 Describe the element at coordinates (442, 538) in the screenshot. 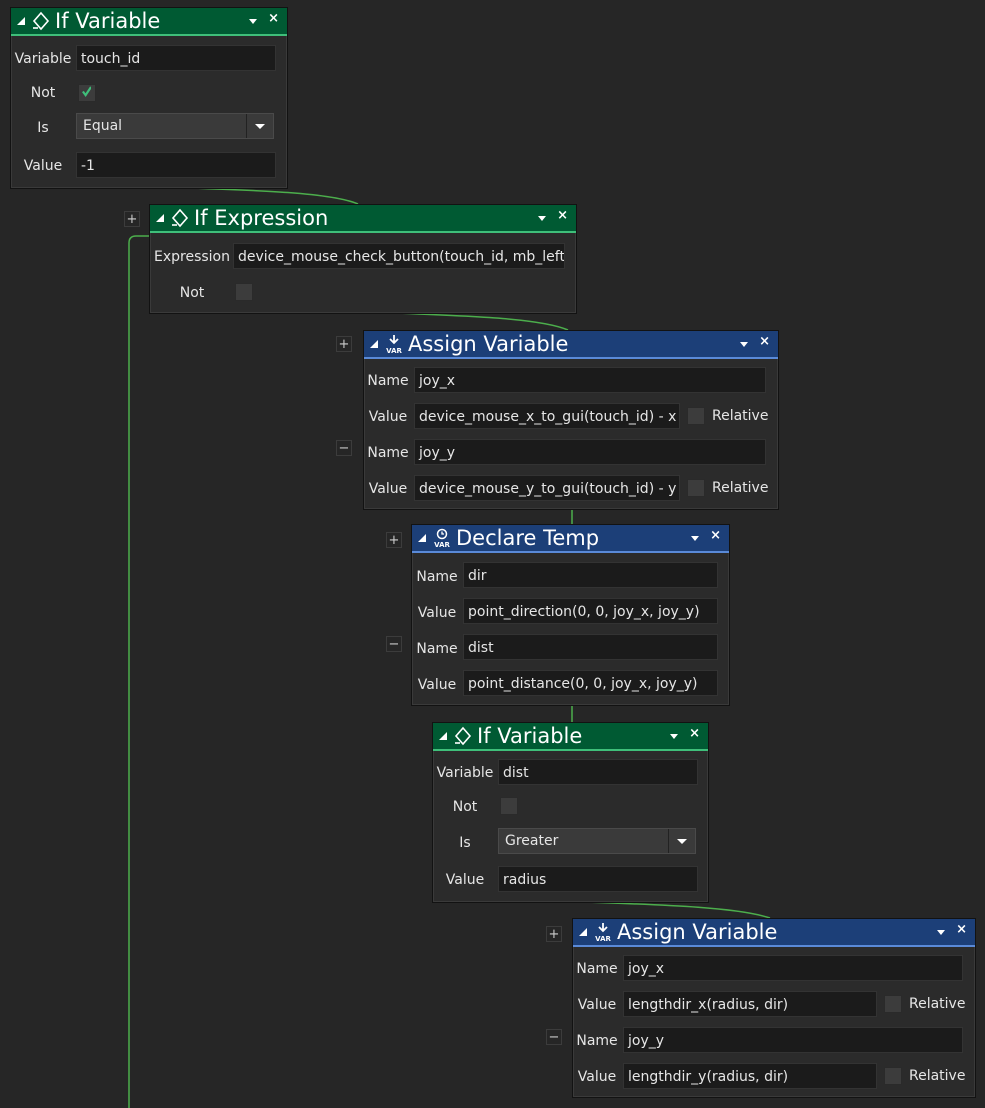

I see `declare-temp-icon: VAR` at that location.